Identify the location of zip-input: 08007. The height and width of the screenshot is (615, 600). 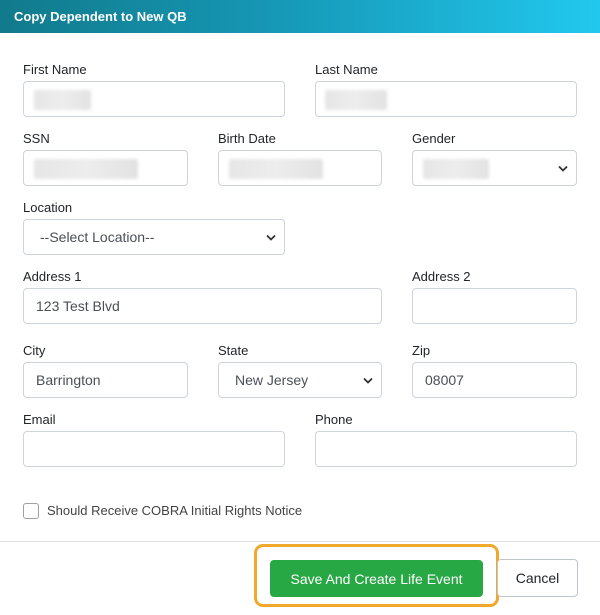
(494, 380).